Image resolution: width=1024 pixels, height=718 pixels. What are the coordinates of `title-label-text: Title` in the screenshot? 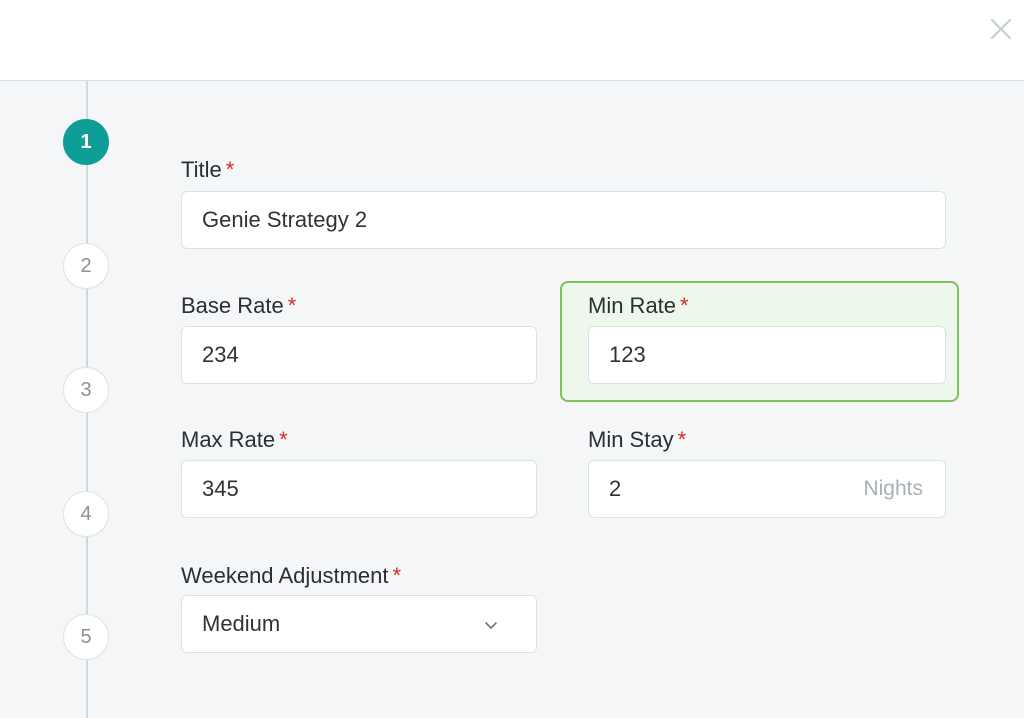 It's located at (201, 169).